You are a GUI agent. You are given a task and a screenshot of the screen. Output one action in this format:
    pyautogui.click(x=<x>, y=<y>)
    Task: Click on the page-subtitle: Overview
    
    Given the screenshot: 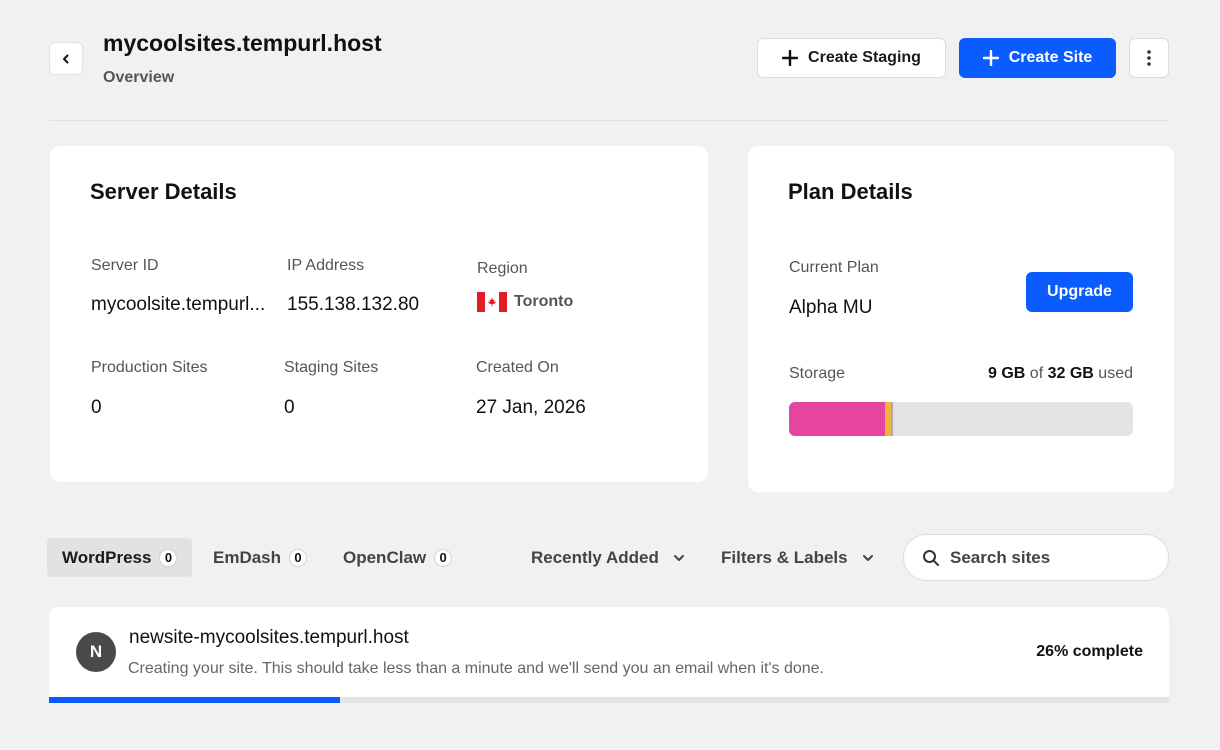 What is the action you would take?
    pyautogui.click(x=139, y=77)
    